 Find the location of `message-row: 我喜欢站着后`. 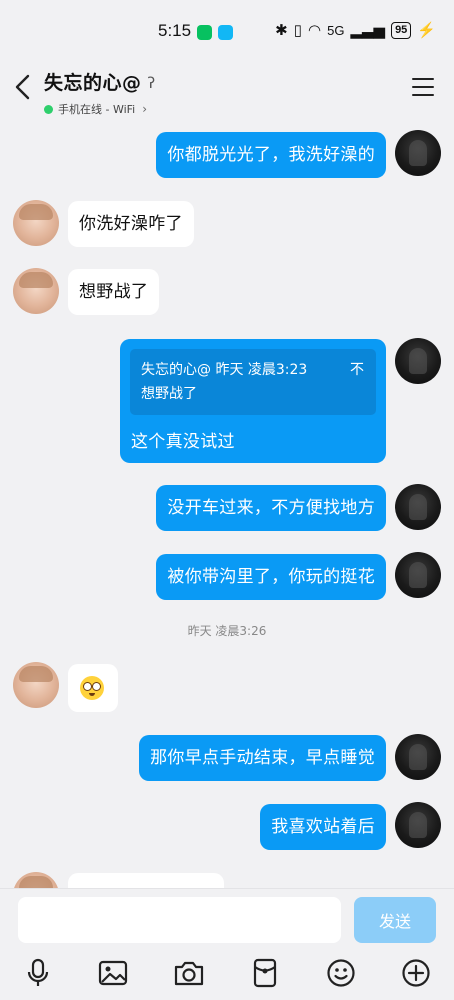

message-row: 我喜欢站着后 is located at coordinates (227, 827).